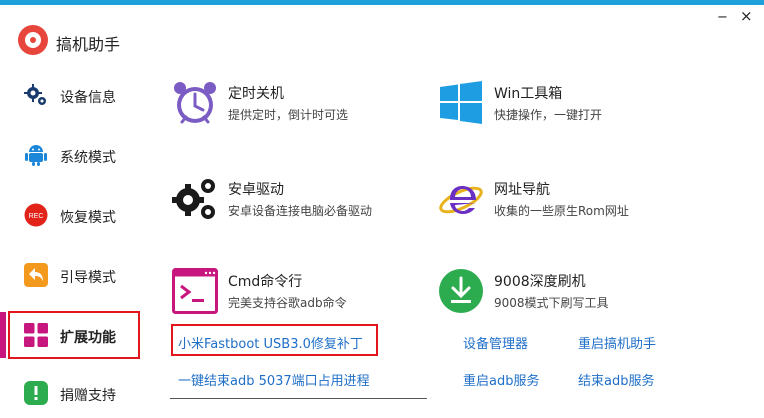 The width and height of the screenshot is (764, 418). What do you see at coordinates (256, 190) in the screenshot?
I see `feature-title: 安卓驱动` at bounding box center [256, 190].